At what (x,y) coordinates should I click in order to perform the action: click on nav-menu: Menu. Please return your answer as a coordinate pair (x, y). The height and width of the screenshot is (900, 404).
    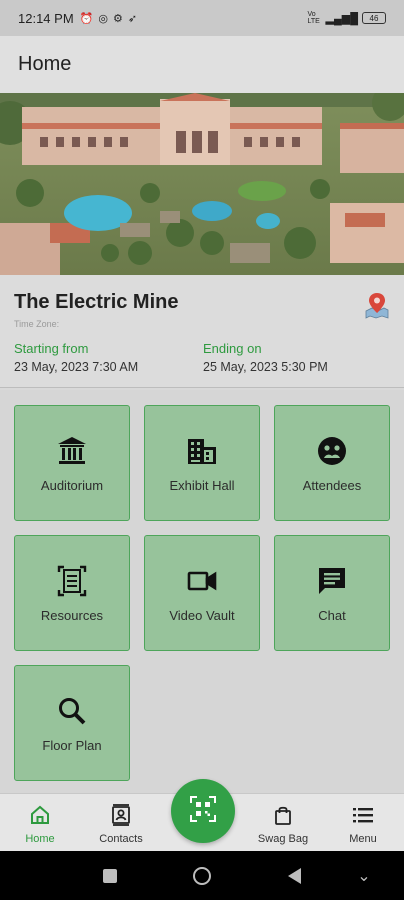
    Looking at the image, I should click on (363, 823).